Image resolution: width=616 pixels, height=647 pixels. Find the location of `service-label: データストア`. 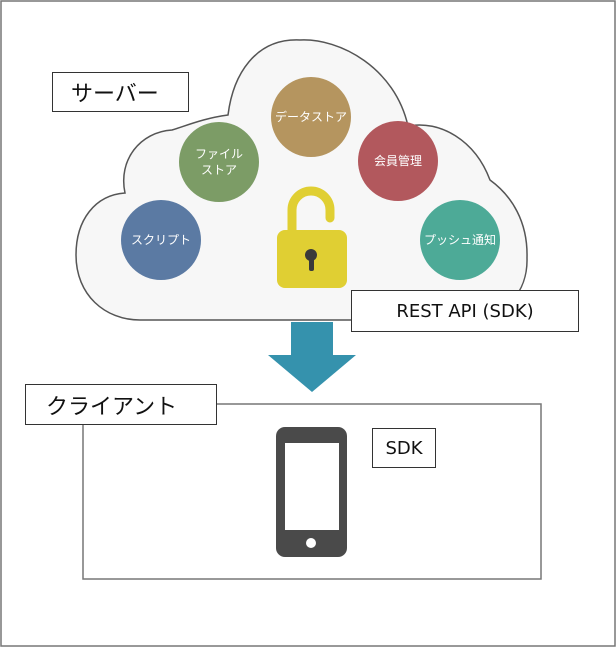

service-label: データストア is located at coordinates (311, 116).